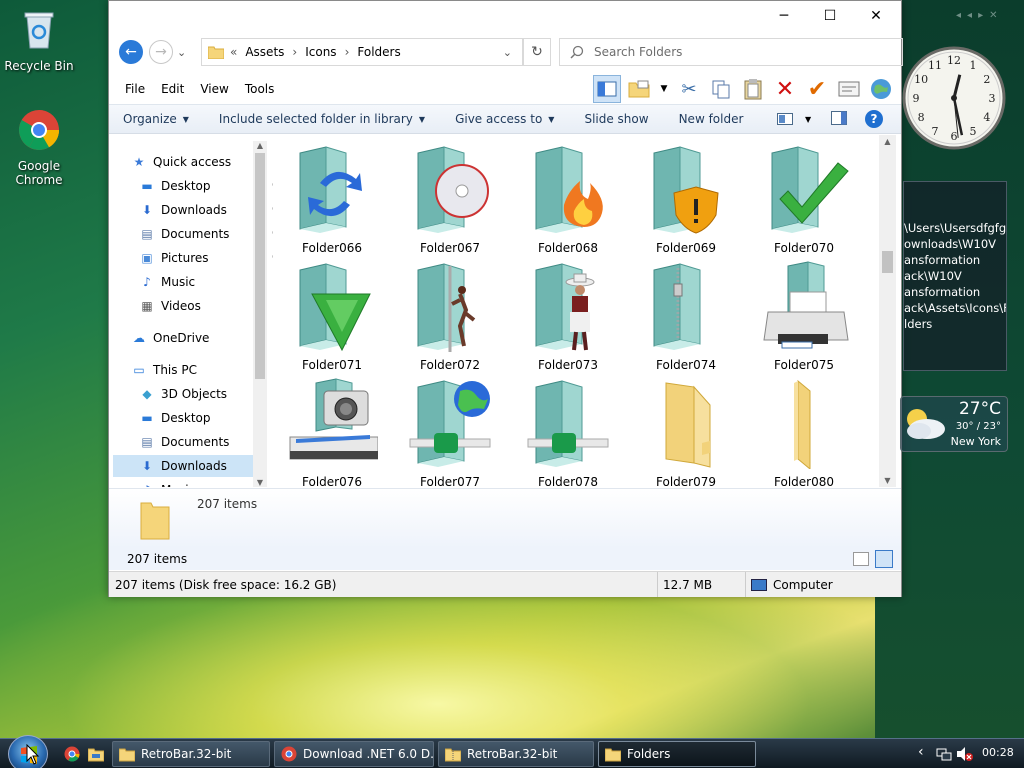  I want to click on forward-button: →, so click(161, 52).